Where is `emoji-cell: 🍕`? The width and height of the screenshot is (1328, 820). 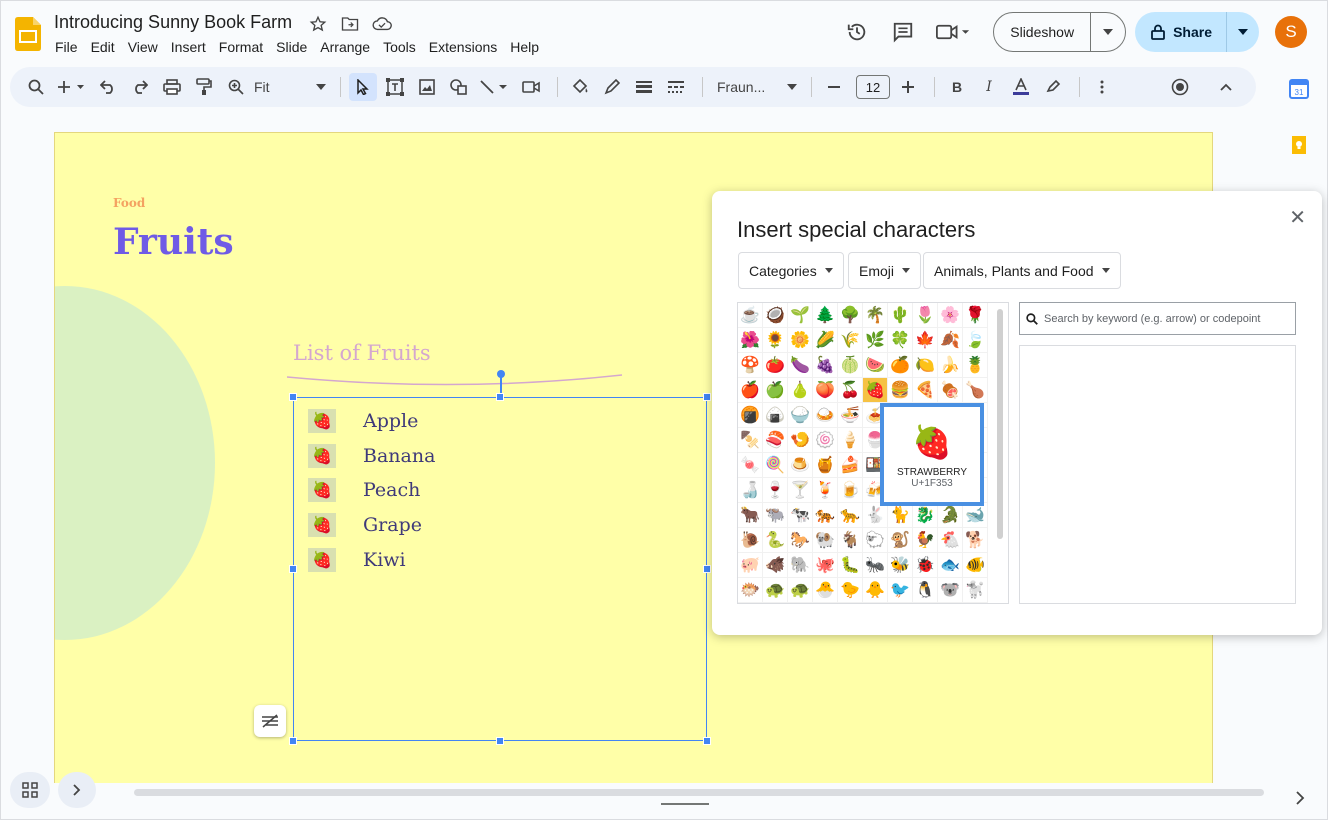
emoji-cell: 🍕 is located at coordinates (925, 390).